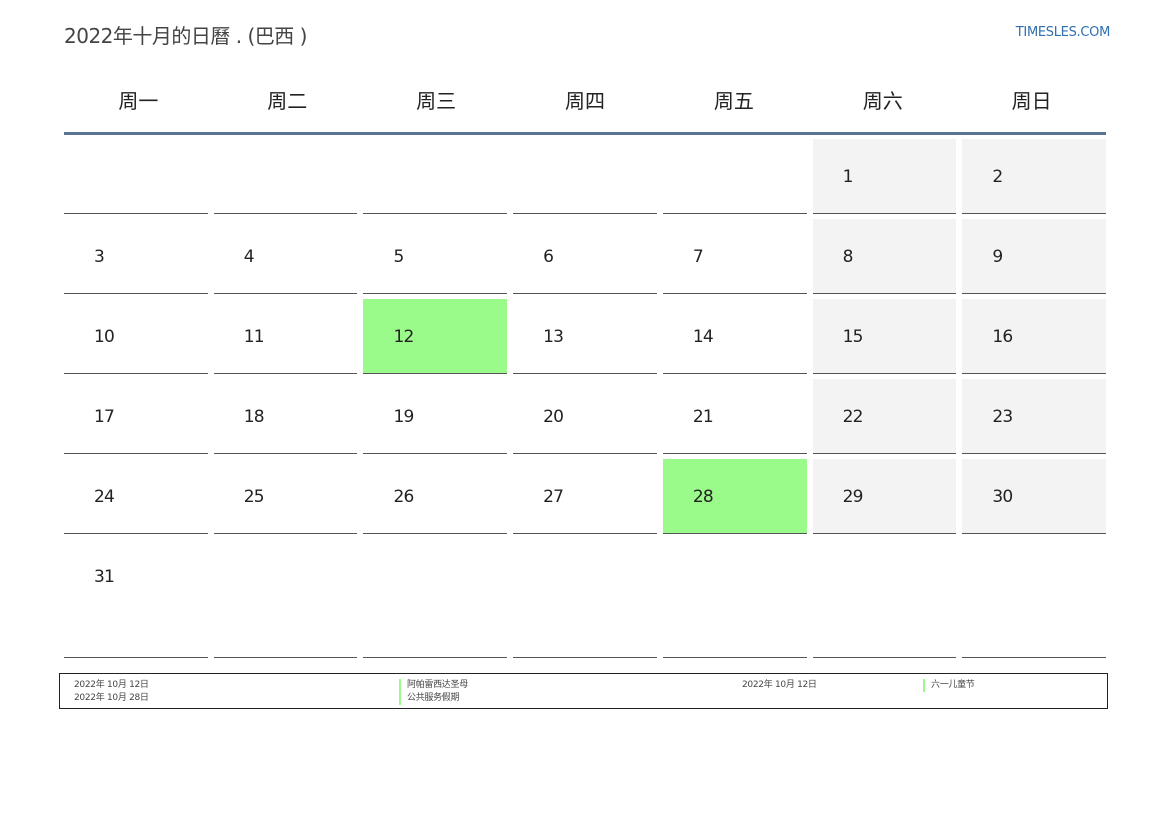  I want to click on calendar-week-row: 24 25 26 27 28 29 30, so click(585, 496).